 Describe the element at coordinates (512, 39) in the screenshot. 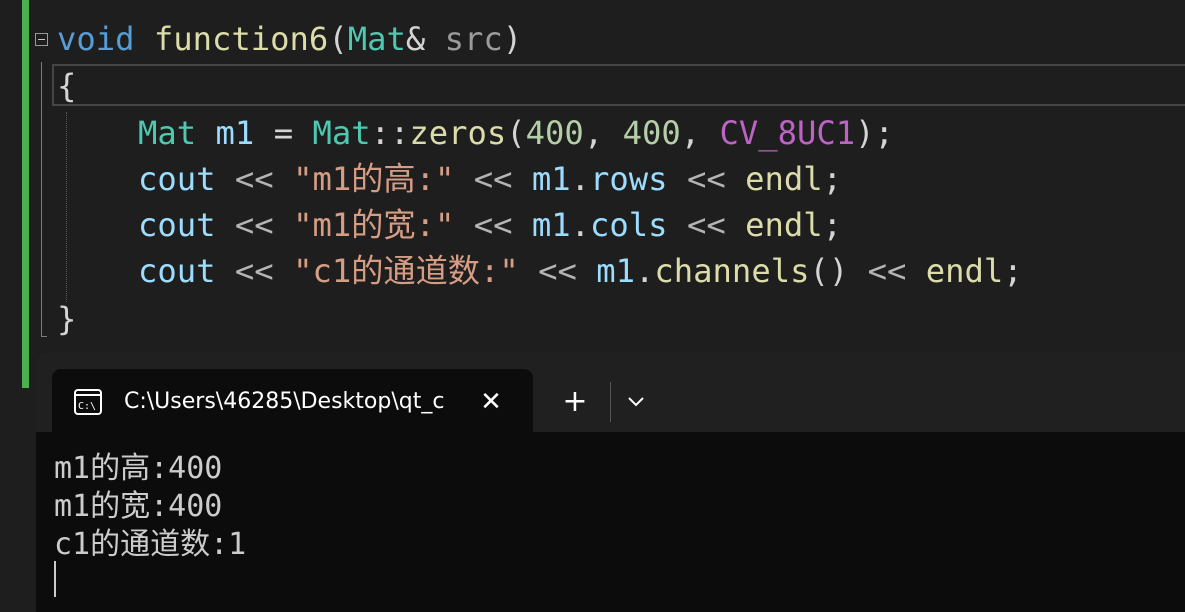

I see `paren-close: )` at that location.